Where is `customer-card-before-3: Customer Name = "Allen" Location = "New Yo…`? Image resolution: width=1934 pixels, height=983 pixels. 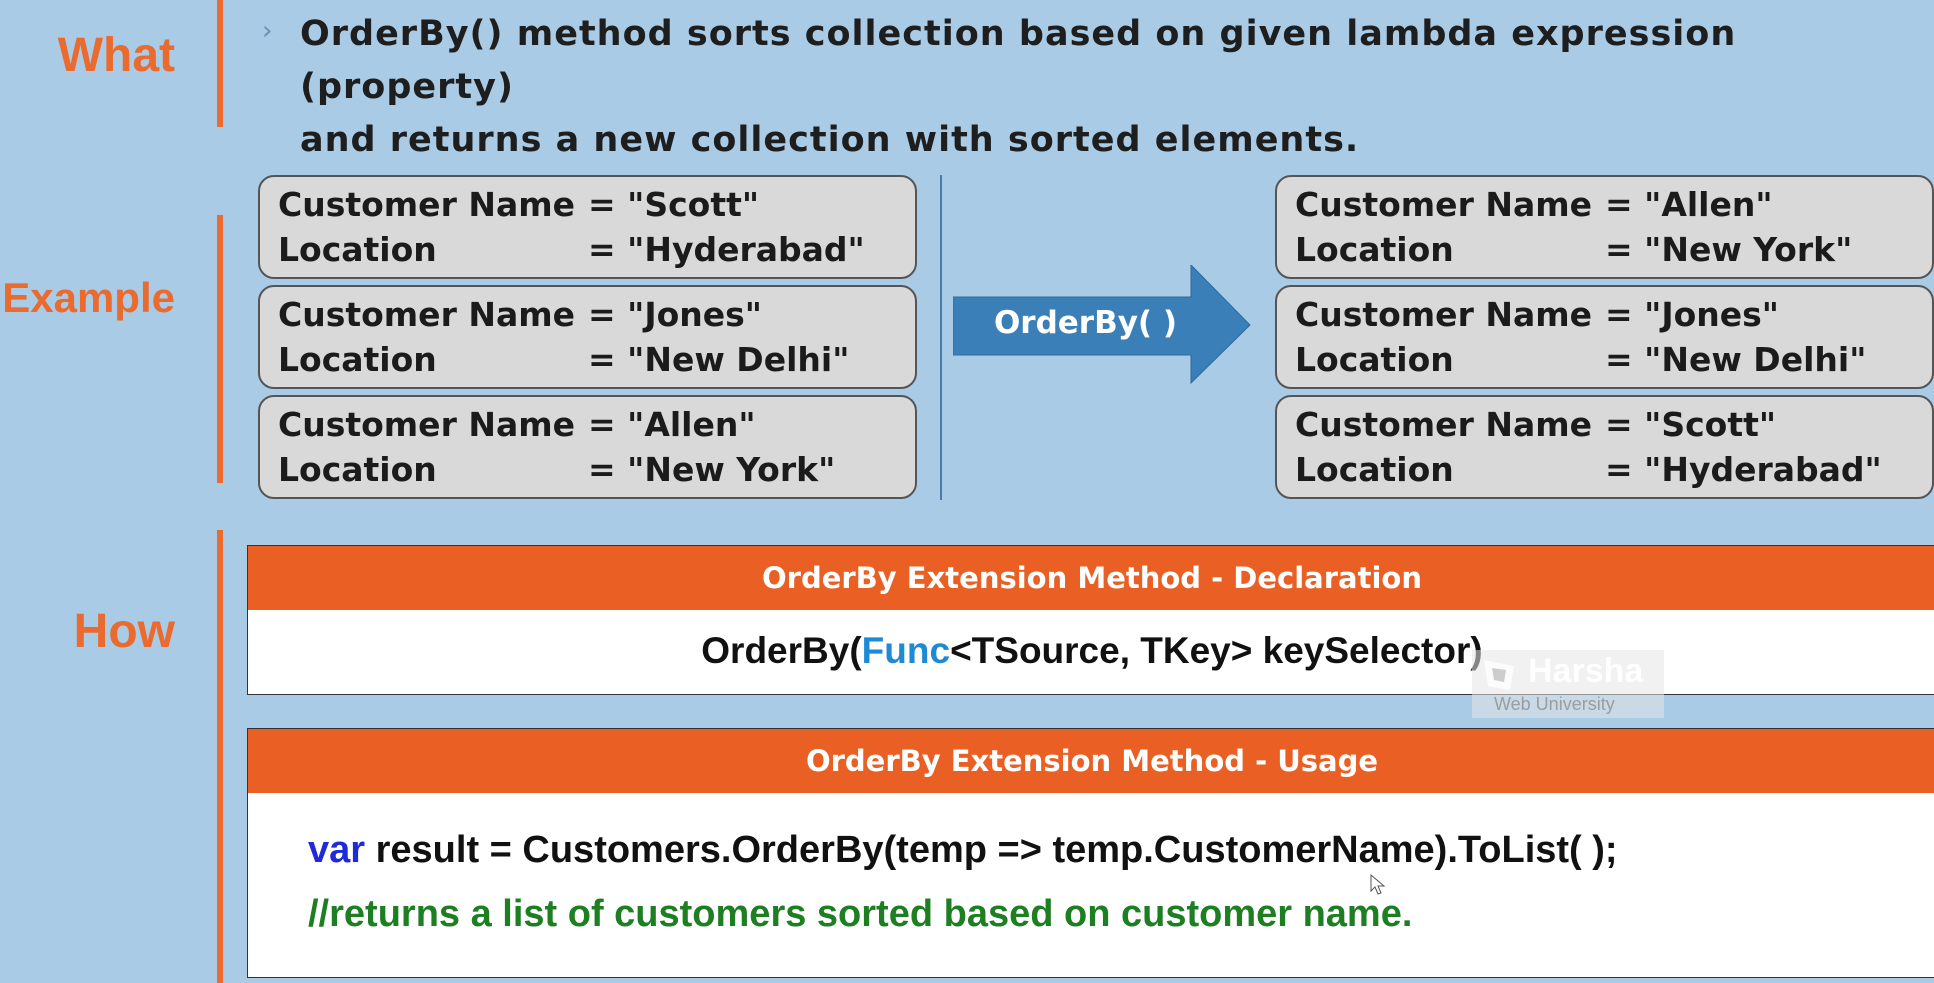
customer-card-before-3: Customer Name = "Allen" Location = "New Yo… is located at coordinates (587, 447).